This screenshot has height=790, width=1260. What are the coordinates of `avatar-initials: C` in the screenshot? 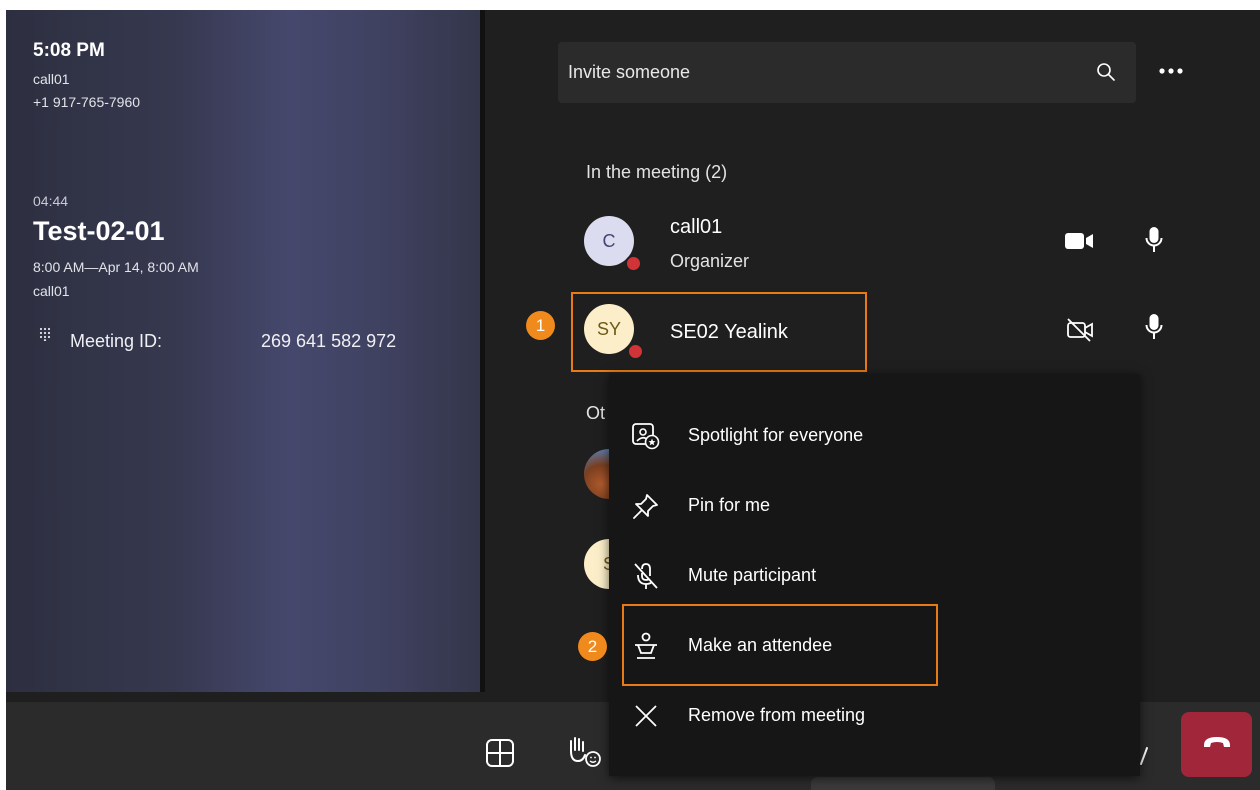 It's located at (609, 240).